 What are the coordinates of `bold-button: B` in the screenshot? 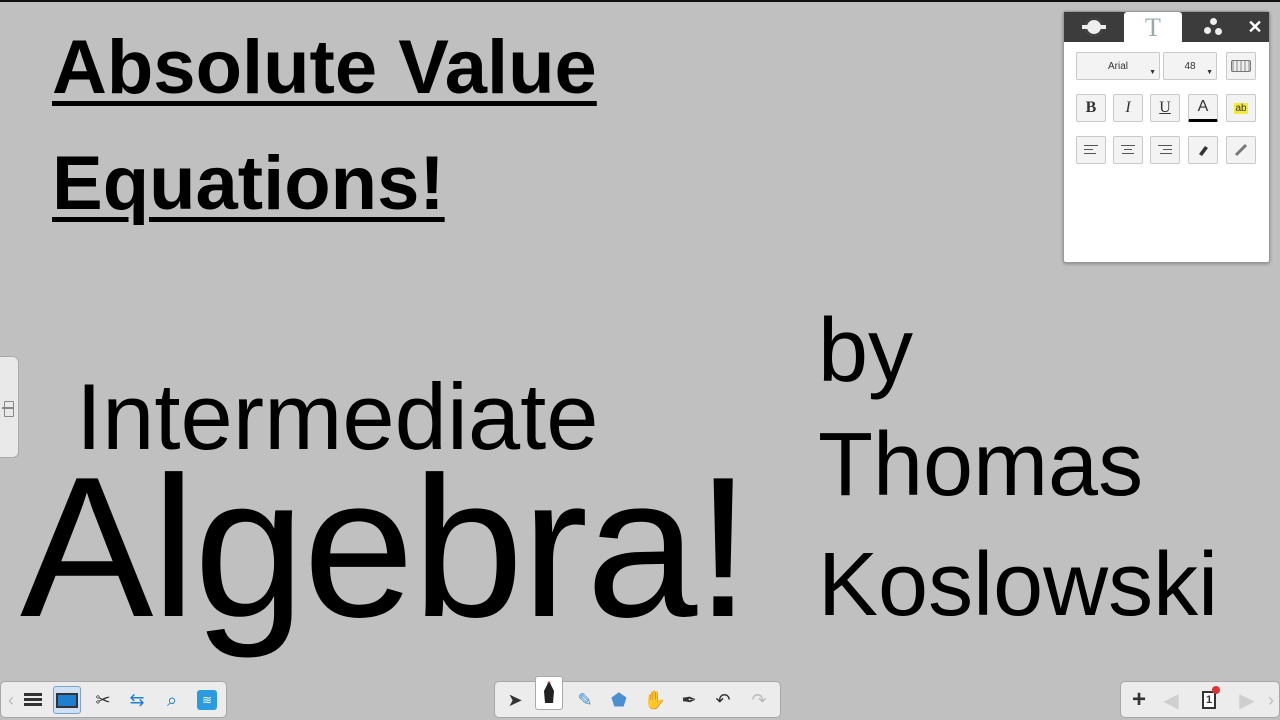 It's located at (1091, 108).